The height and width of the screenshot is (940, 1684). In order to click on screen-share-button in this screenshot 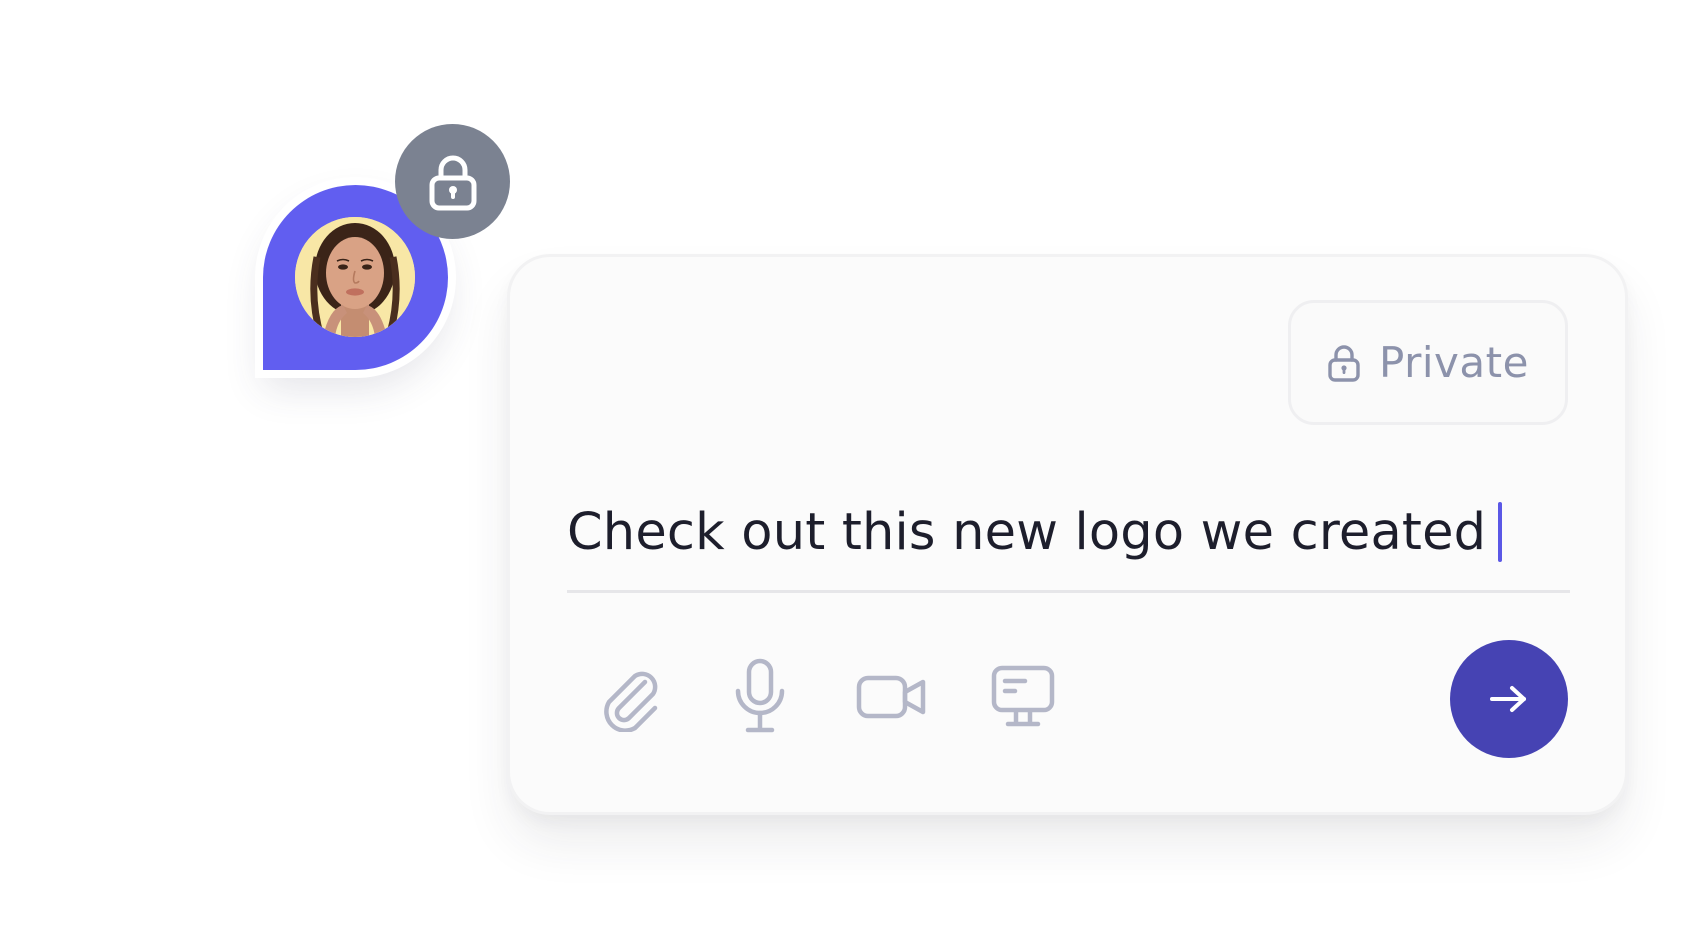, I will do `click(1023, 697)`.